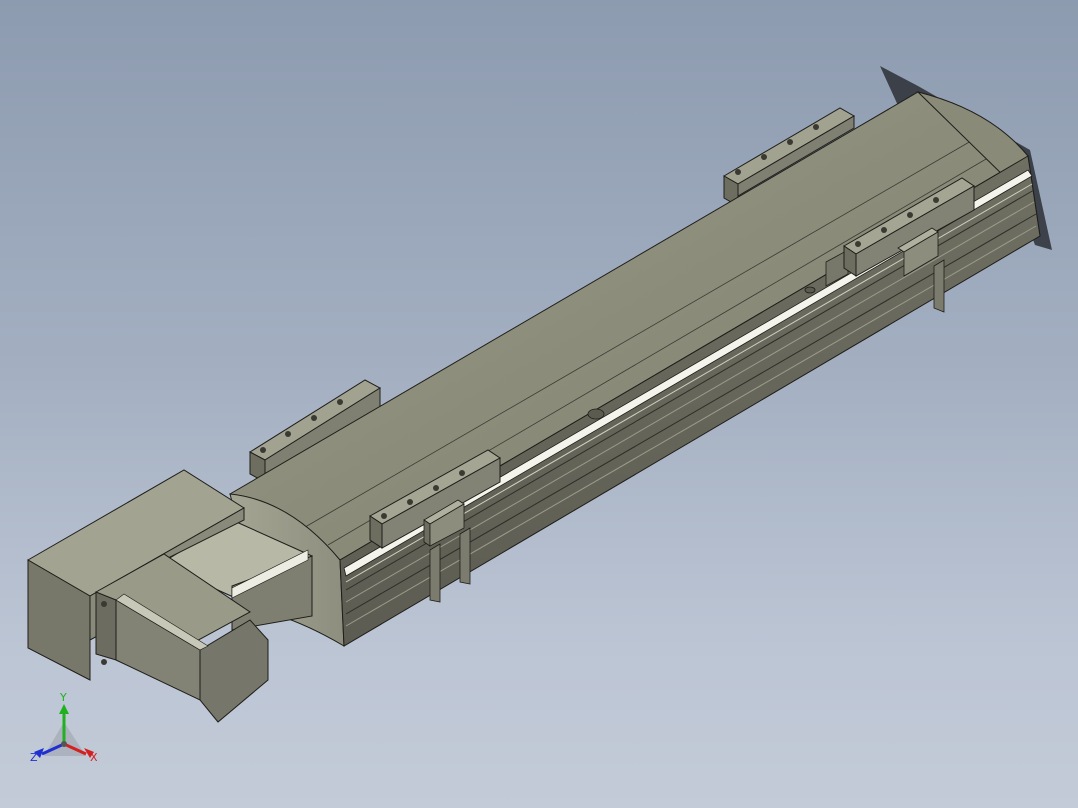 The image size is (1078, 808). I want to click on y-axis-arrow, so click(64, 709).